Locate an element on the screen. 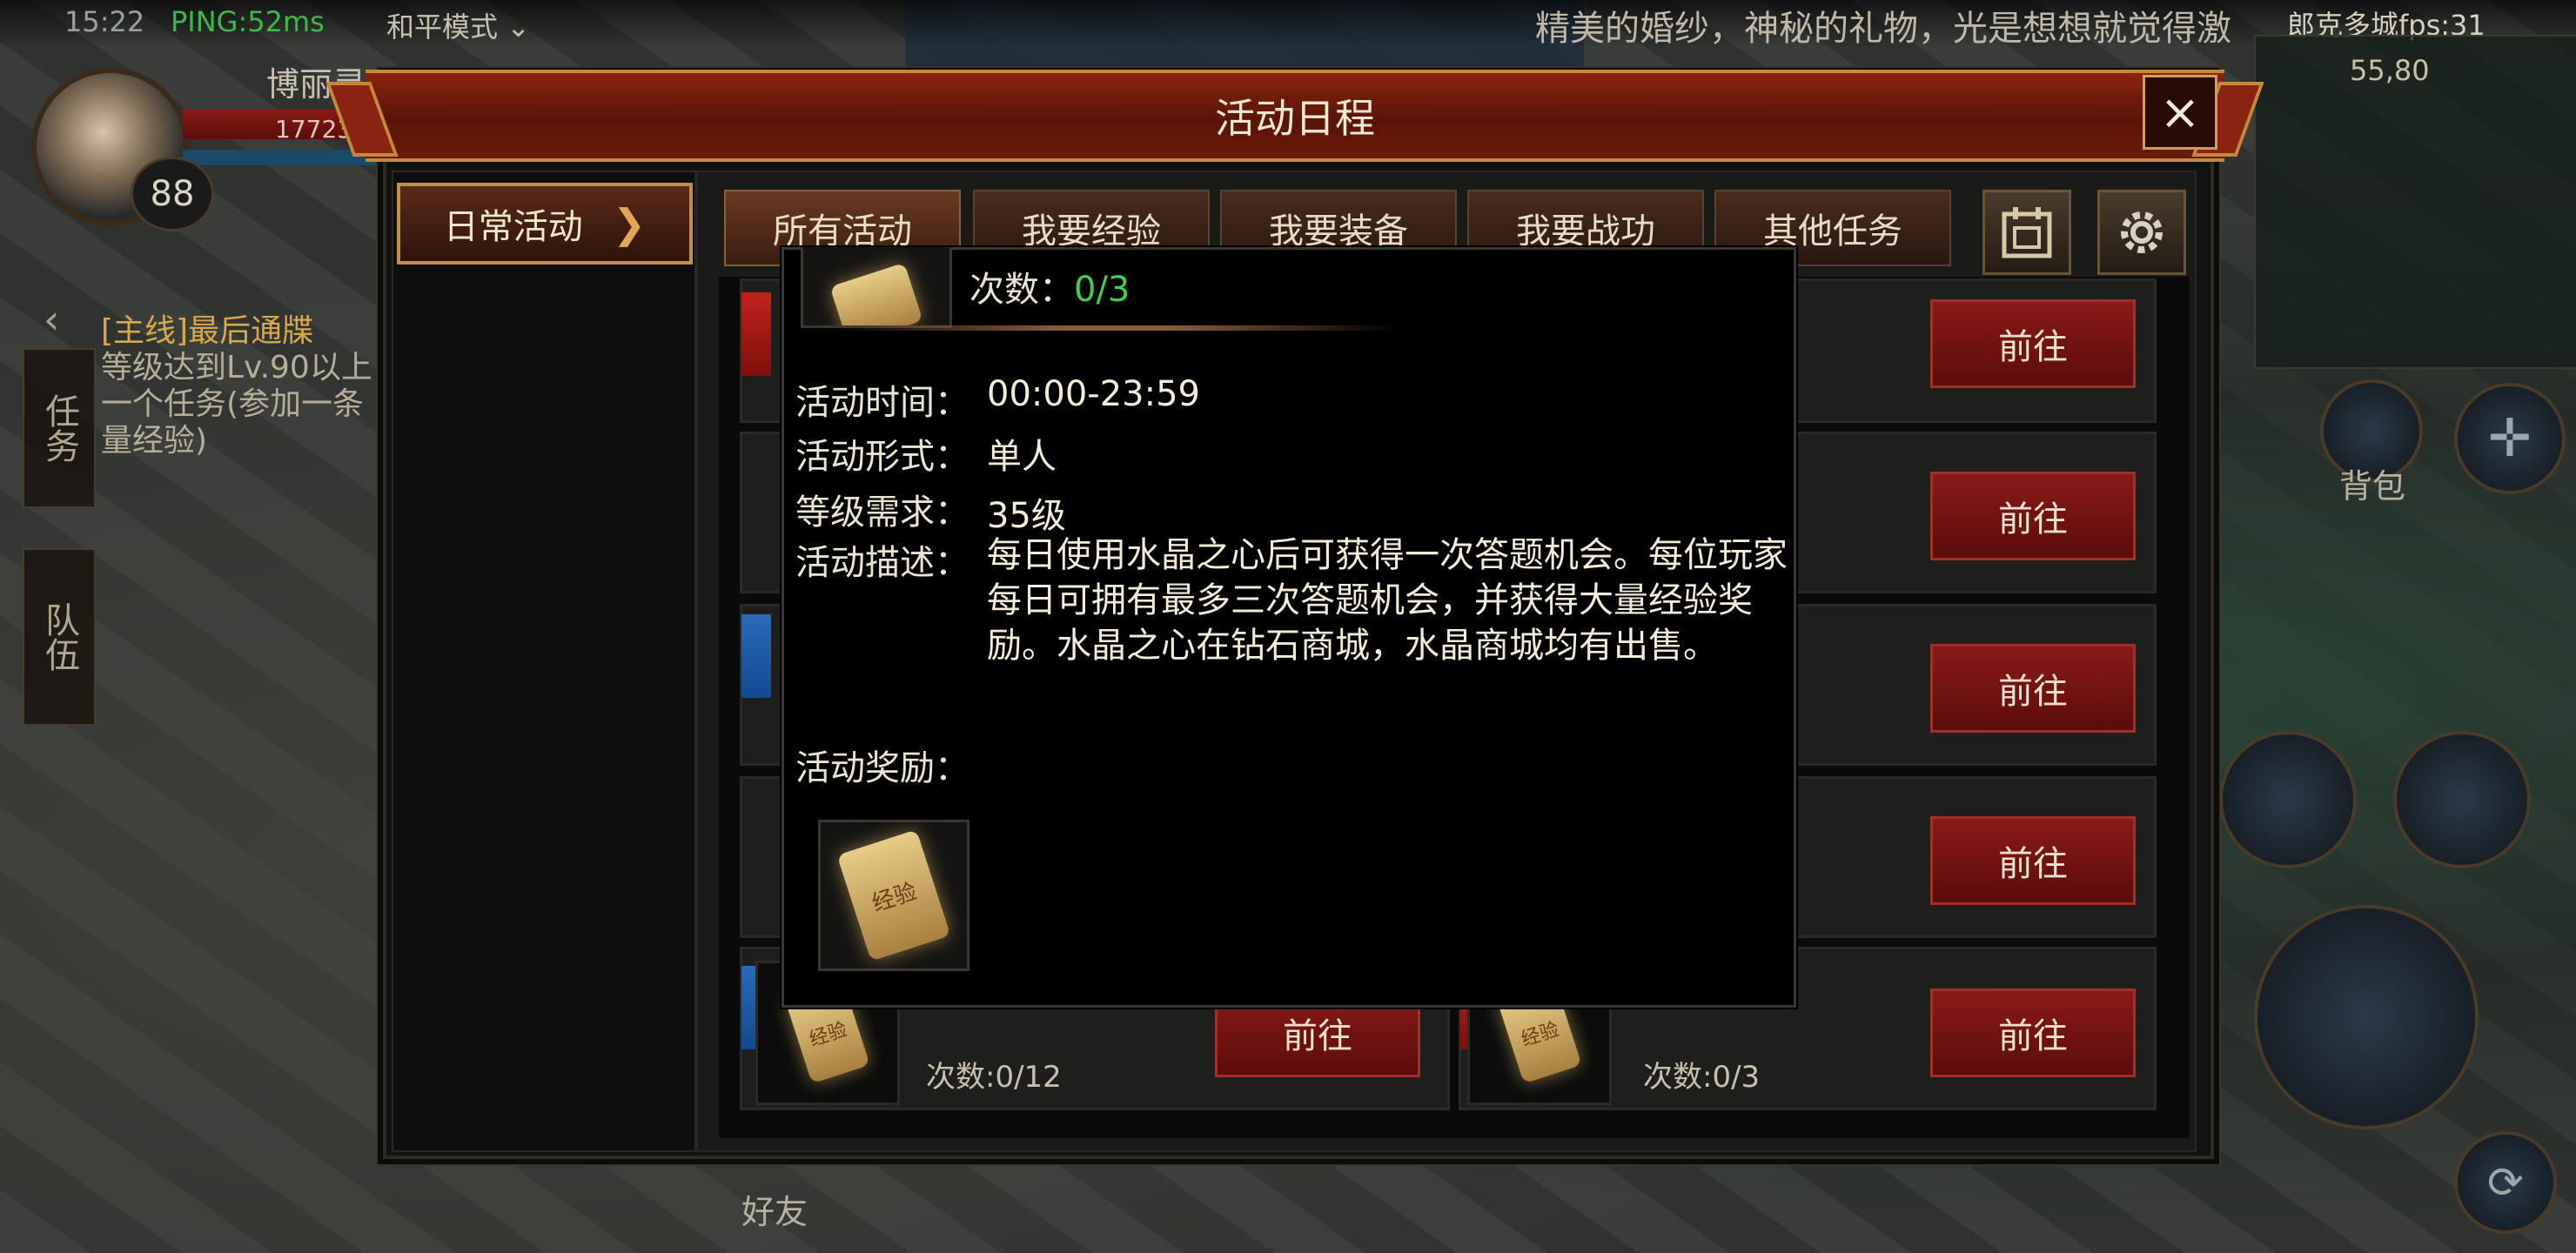  close-button: × is located at coordinates (2180, 113).